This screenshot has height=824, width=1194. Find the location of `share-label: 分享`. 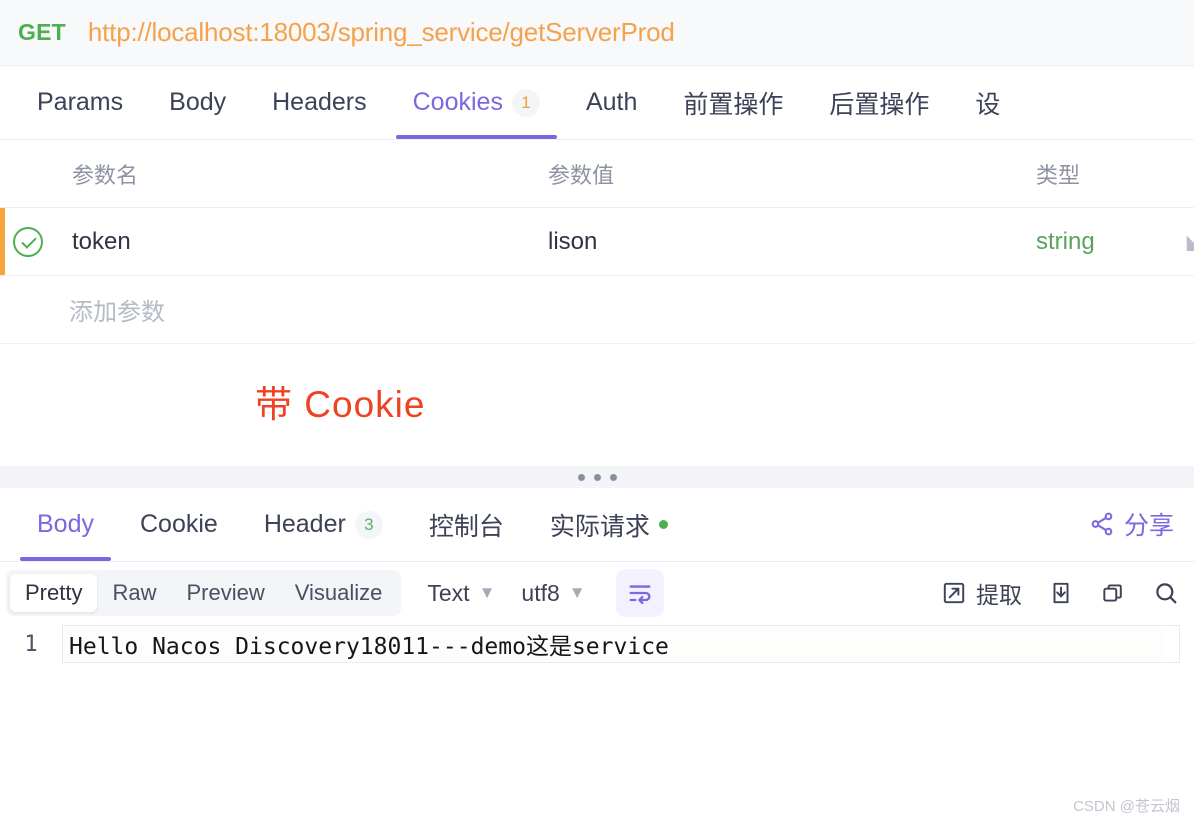

share-label: 分享 is located at coordinates (1148, 525).